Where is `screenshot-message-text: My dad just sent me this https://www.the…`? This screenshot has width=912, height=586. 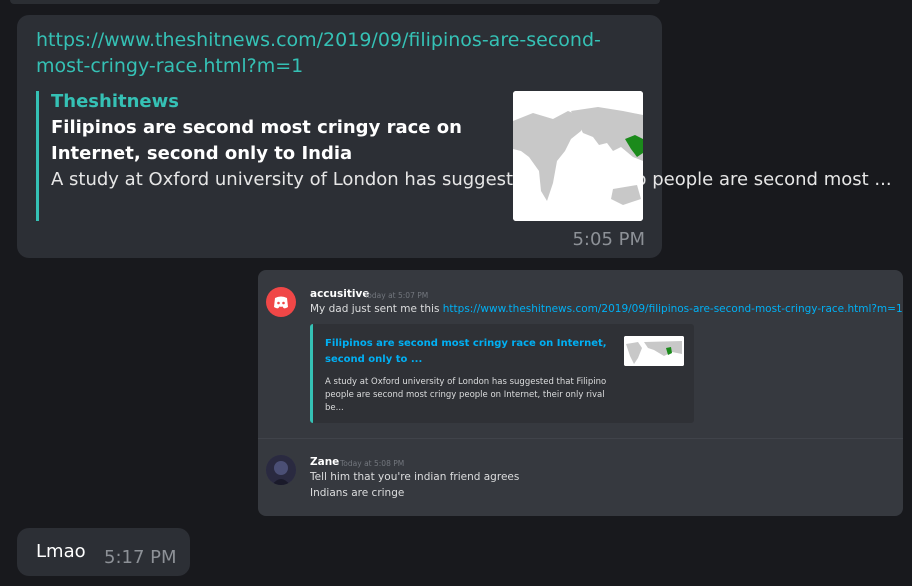 screenshot-message-text: My dad just sent me this https://www.the… is located at coordinates (606, 309).